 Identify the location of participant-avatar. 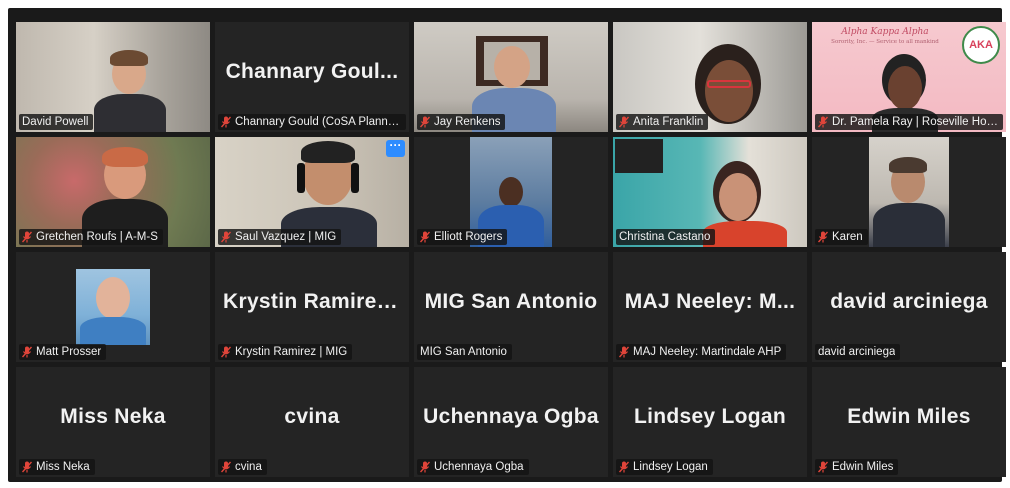
(113, 307).